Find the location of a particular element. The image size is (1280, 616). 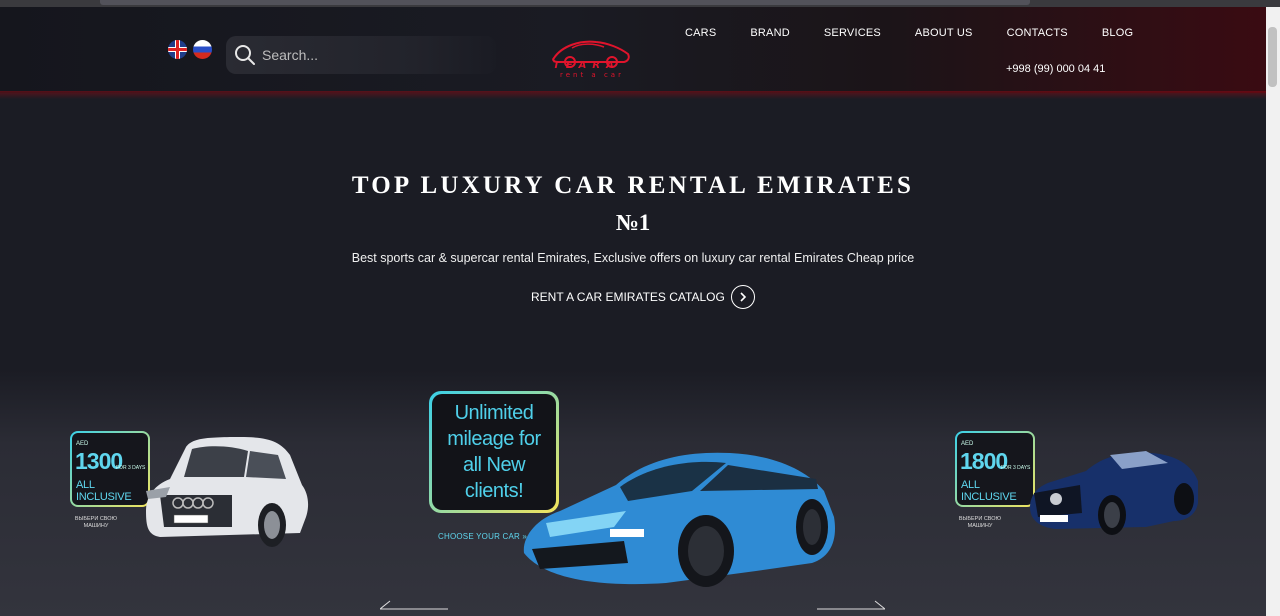

nav-about-us: ABOUT US is located at coordinates (944, 33).